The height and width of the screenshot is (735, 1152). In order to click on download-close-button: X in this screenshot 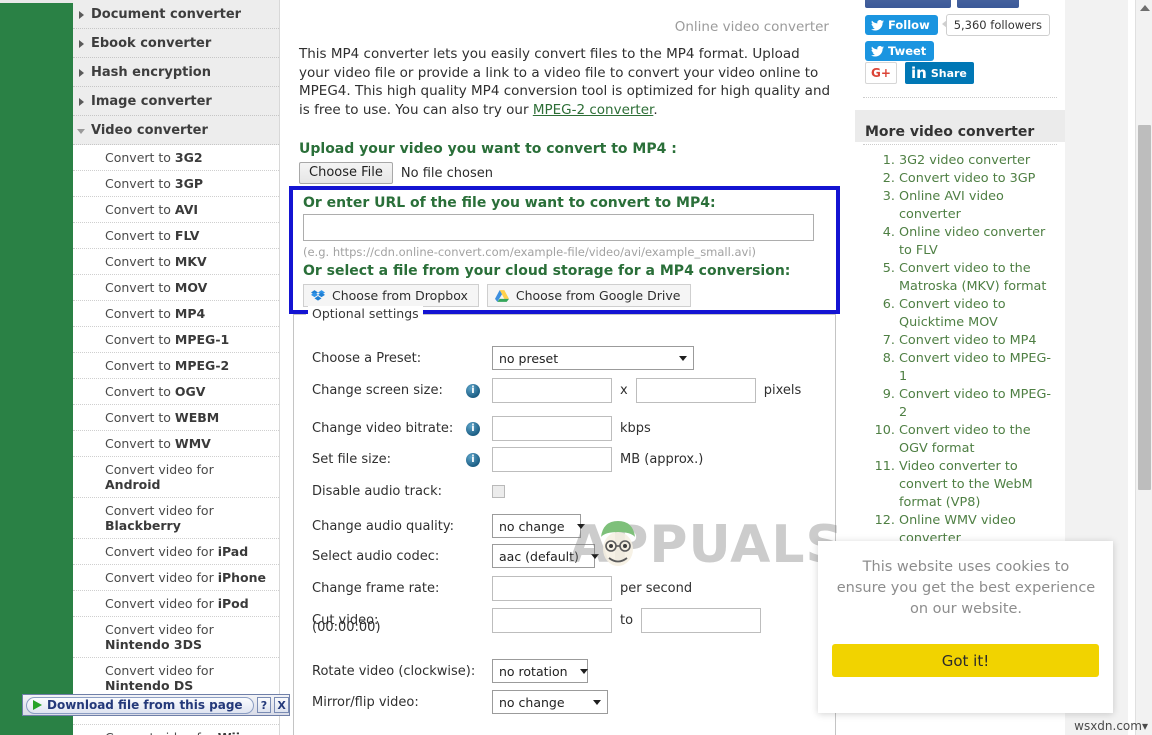, I will do `click(281, 705)`.